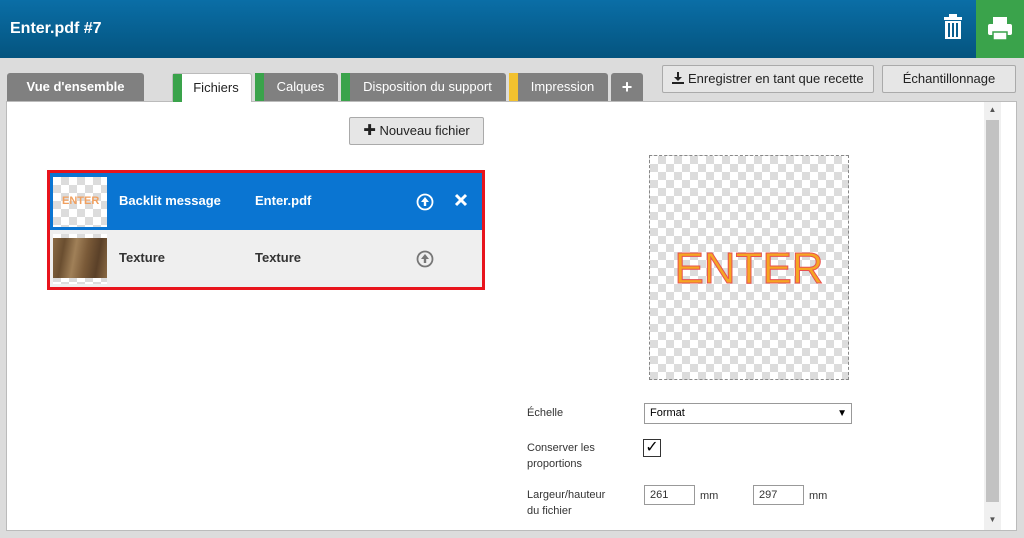  I want to click on height-input, so click(778, 495).